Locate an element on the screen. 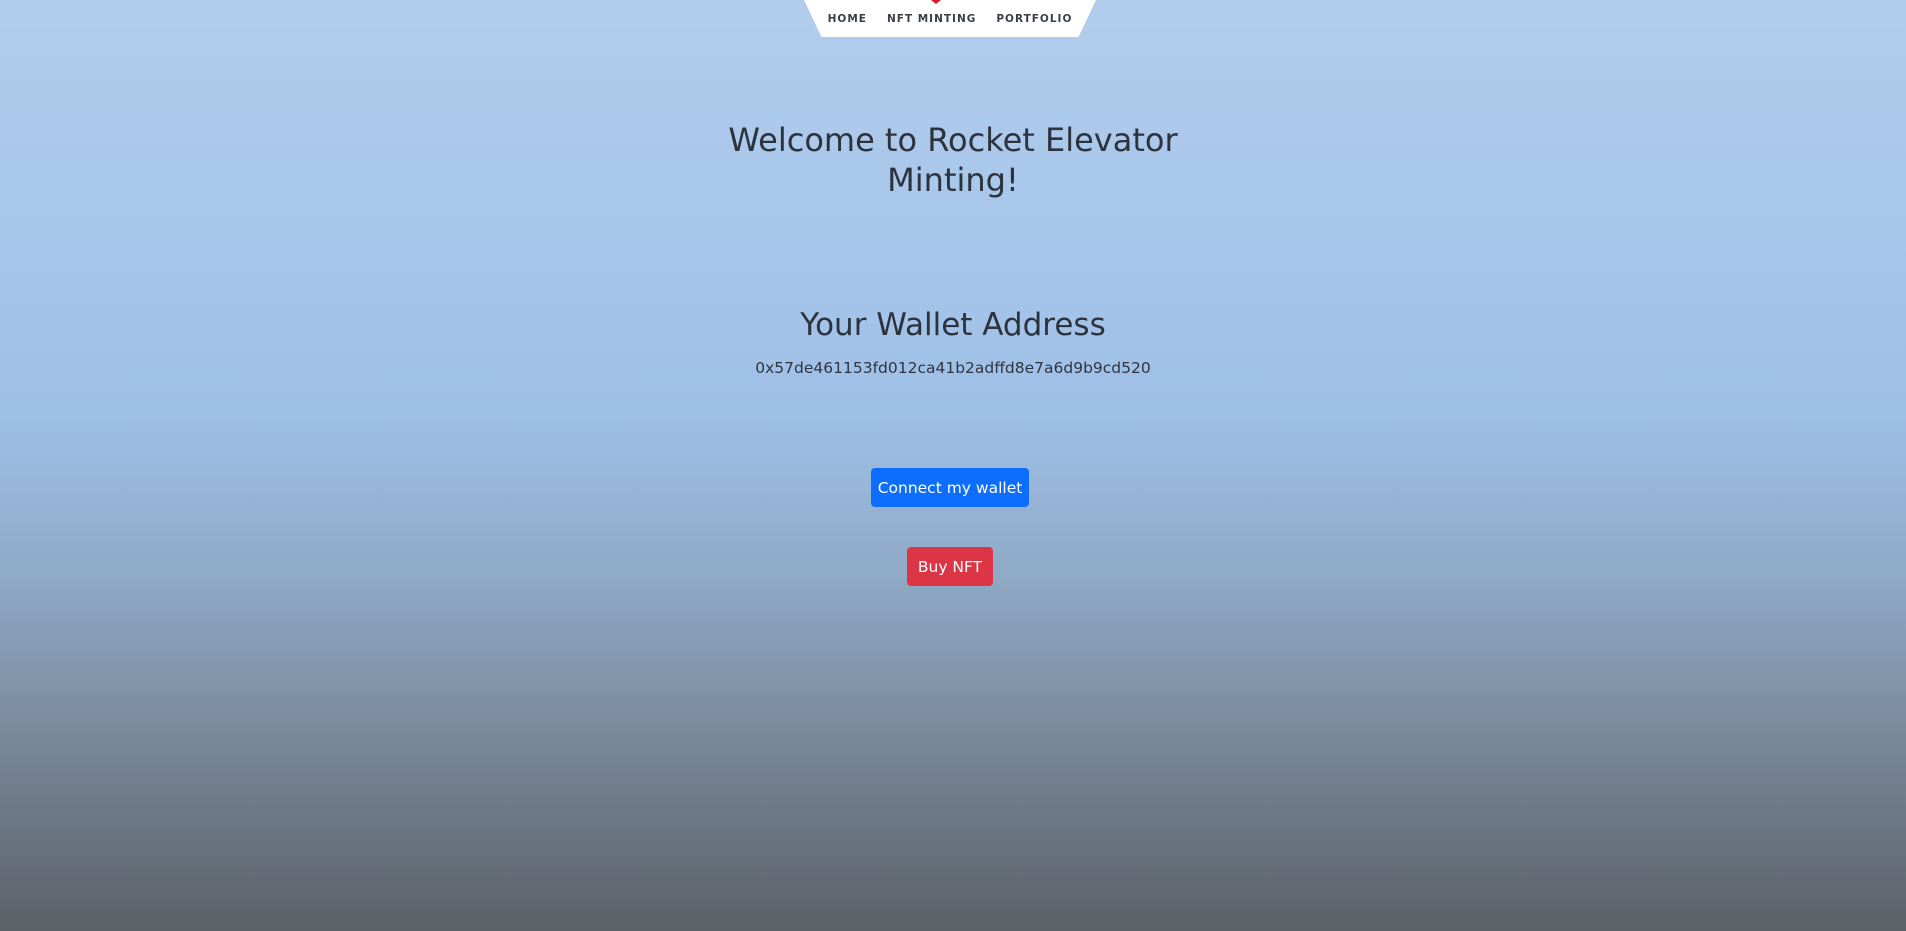 Image resolution: width=1906 pixels, height=931 pixels. top-nav: HOME NFT MINTING PORTFOLIO is located at coordinates (950, 18).